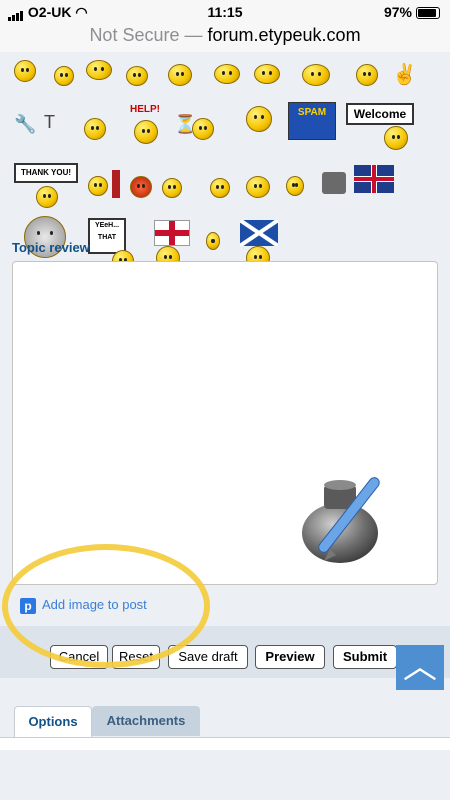 This screenshot has height=800, width=450. Describe the element at coordinates (146, 35) in the screenshot. I see `security-label: Not Secure —` at that location.